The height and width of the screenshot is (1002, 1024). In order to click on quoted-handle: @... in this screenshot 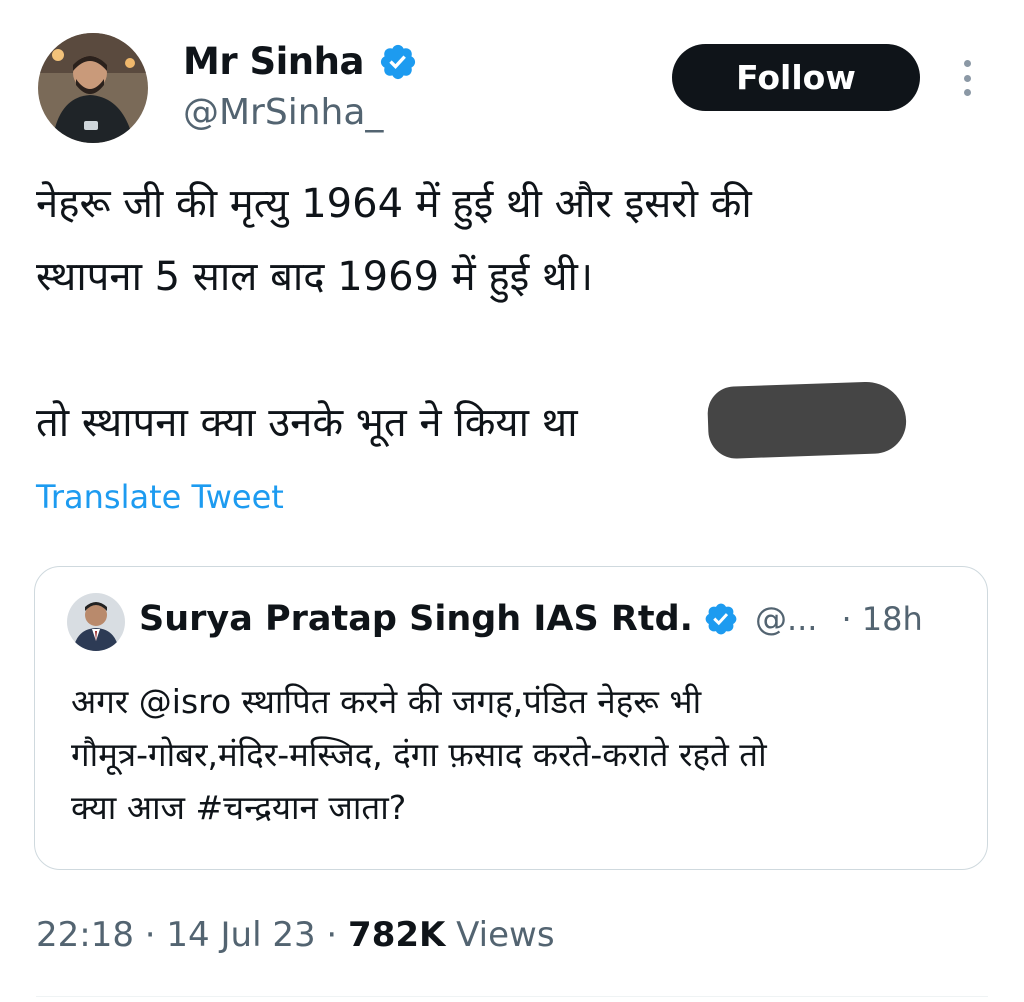, I will do `click(786, 619)`.